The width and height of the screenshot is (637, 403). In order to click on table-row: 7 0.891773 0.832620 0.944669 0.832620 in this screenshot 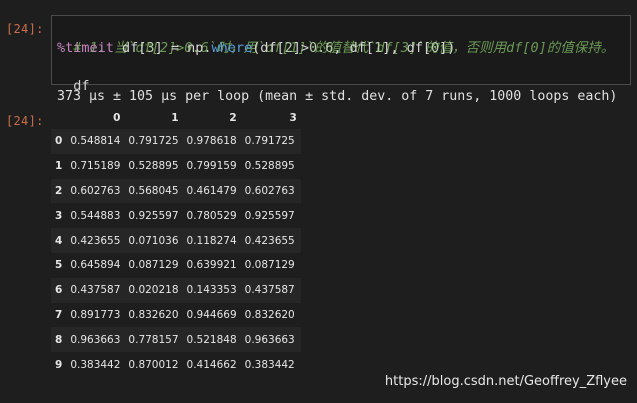, I will do `click(176, 315)`.